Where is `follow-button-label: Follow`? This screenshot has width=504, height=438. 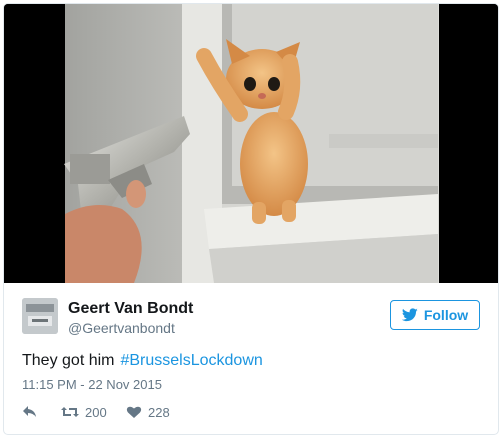
follow-button-label: Follow is located at coordinates (446, 315).